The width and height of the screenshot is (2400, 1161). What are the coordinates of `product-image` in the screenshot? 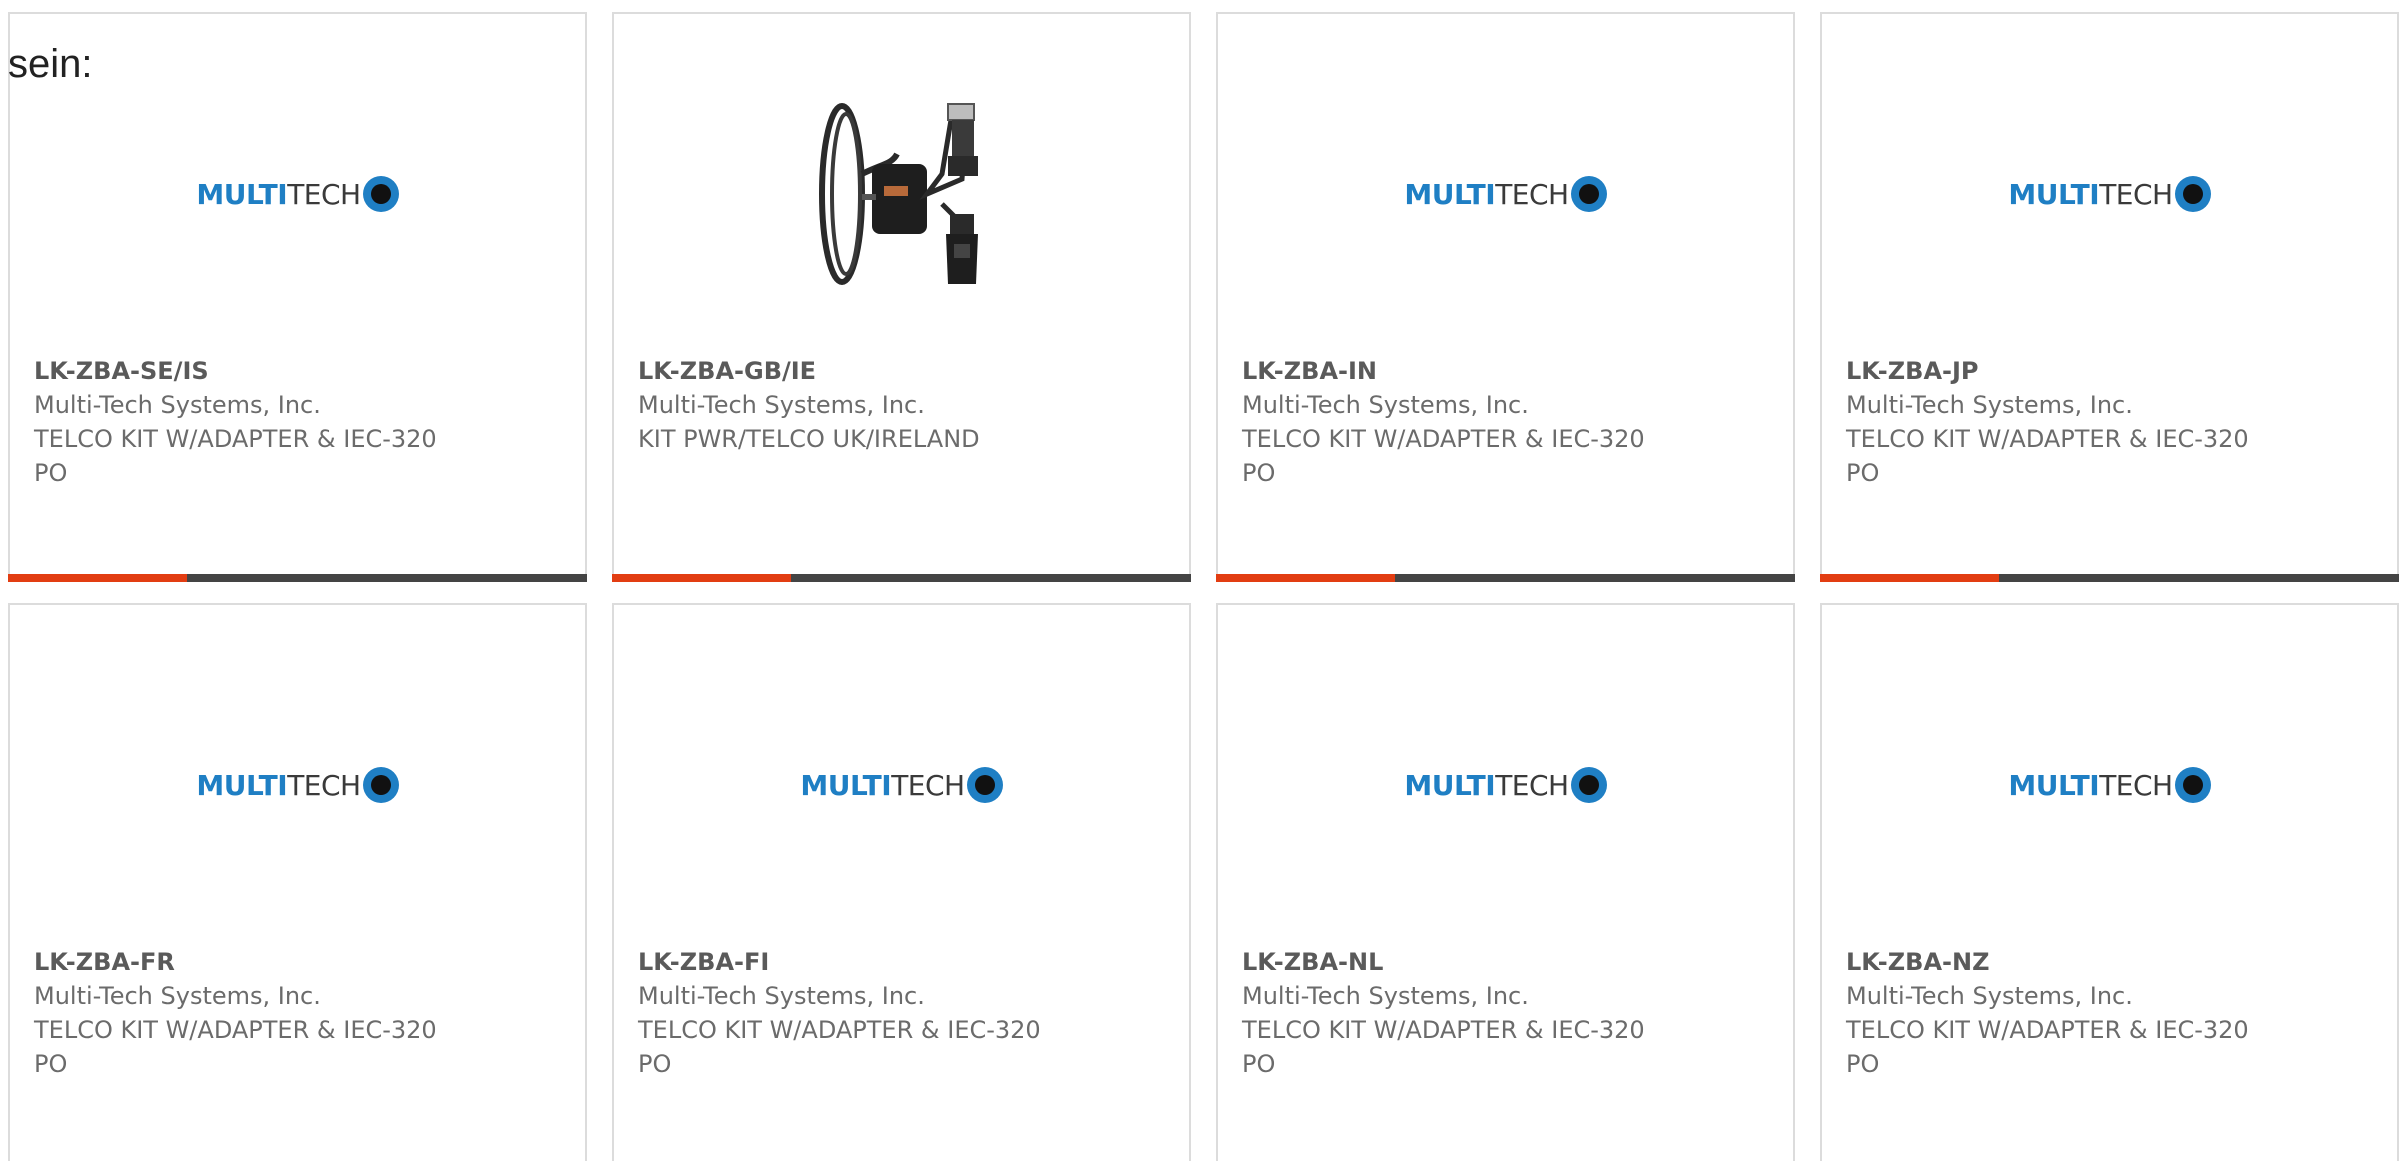 It's located at (901, 194).